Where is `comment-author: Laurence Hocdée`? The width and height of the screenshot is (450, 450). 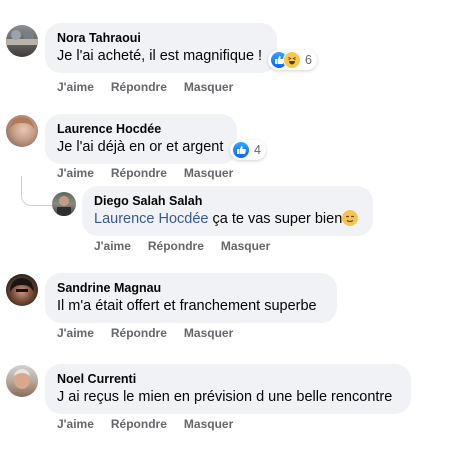
comment-author: Laurence Hocdée is located at coordinates (141, 129).